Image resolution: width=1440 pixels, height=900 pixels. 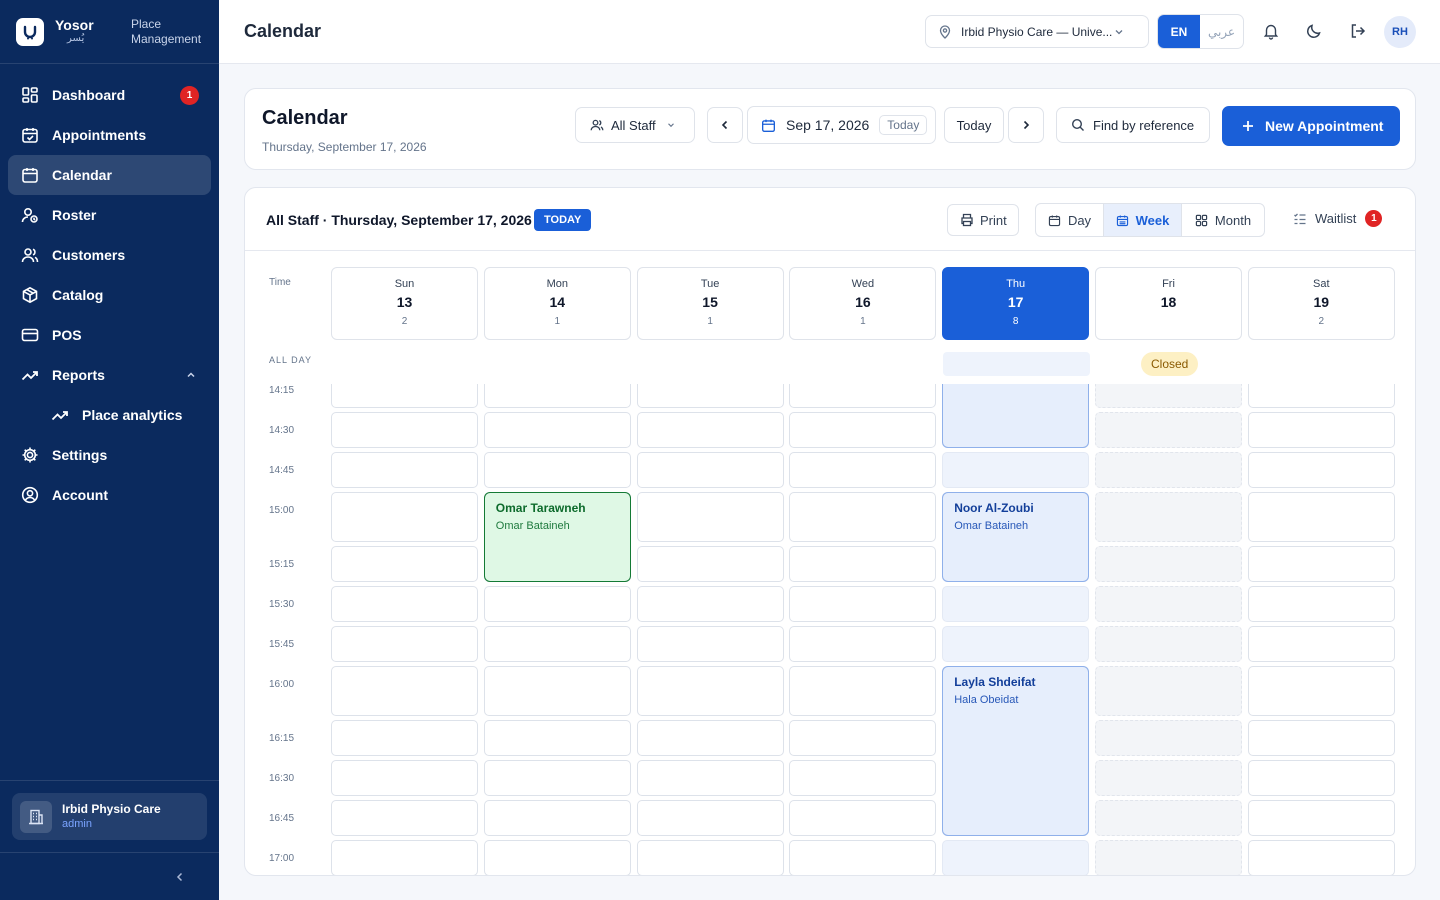 I want to click on chevron-up-icon, so click(x=191, y=375).